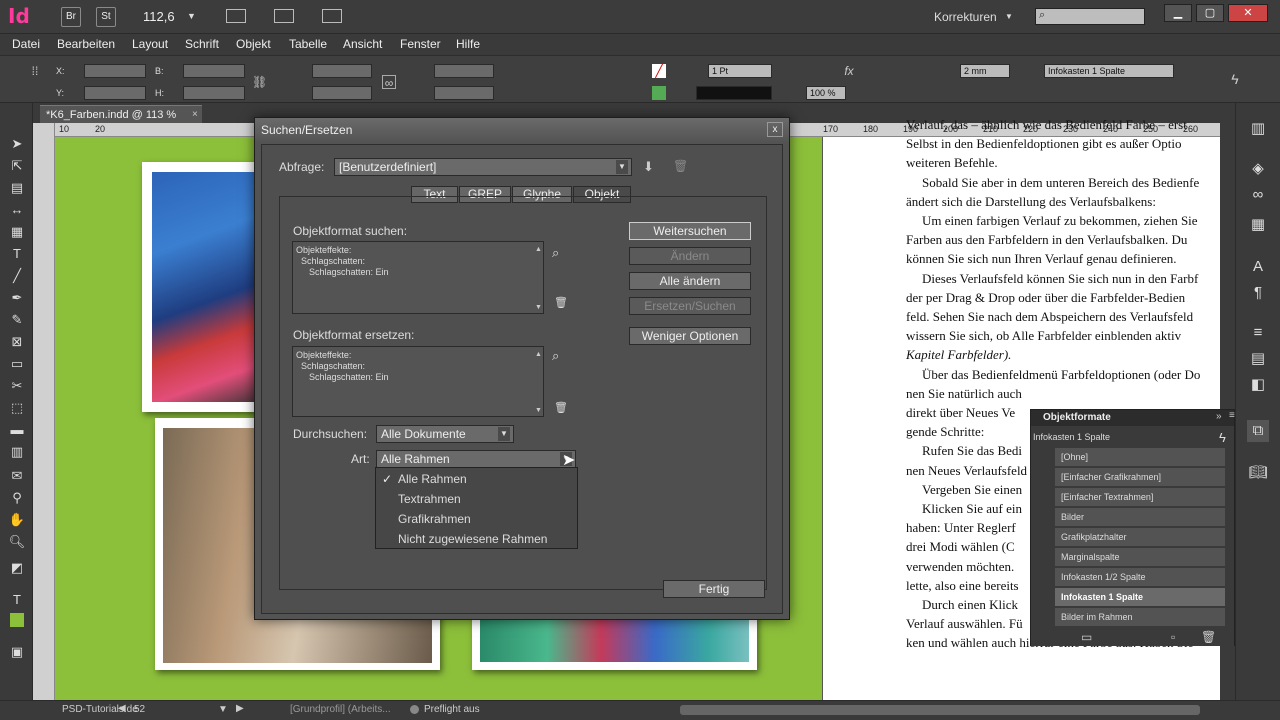  Describe the element at coordinates (965, 17) in the screenshot. I see `workspace-switcher: Korrekturen` at that location.